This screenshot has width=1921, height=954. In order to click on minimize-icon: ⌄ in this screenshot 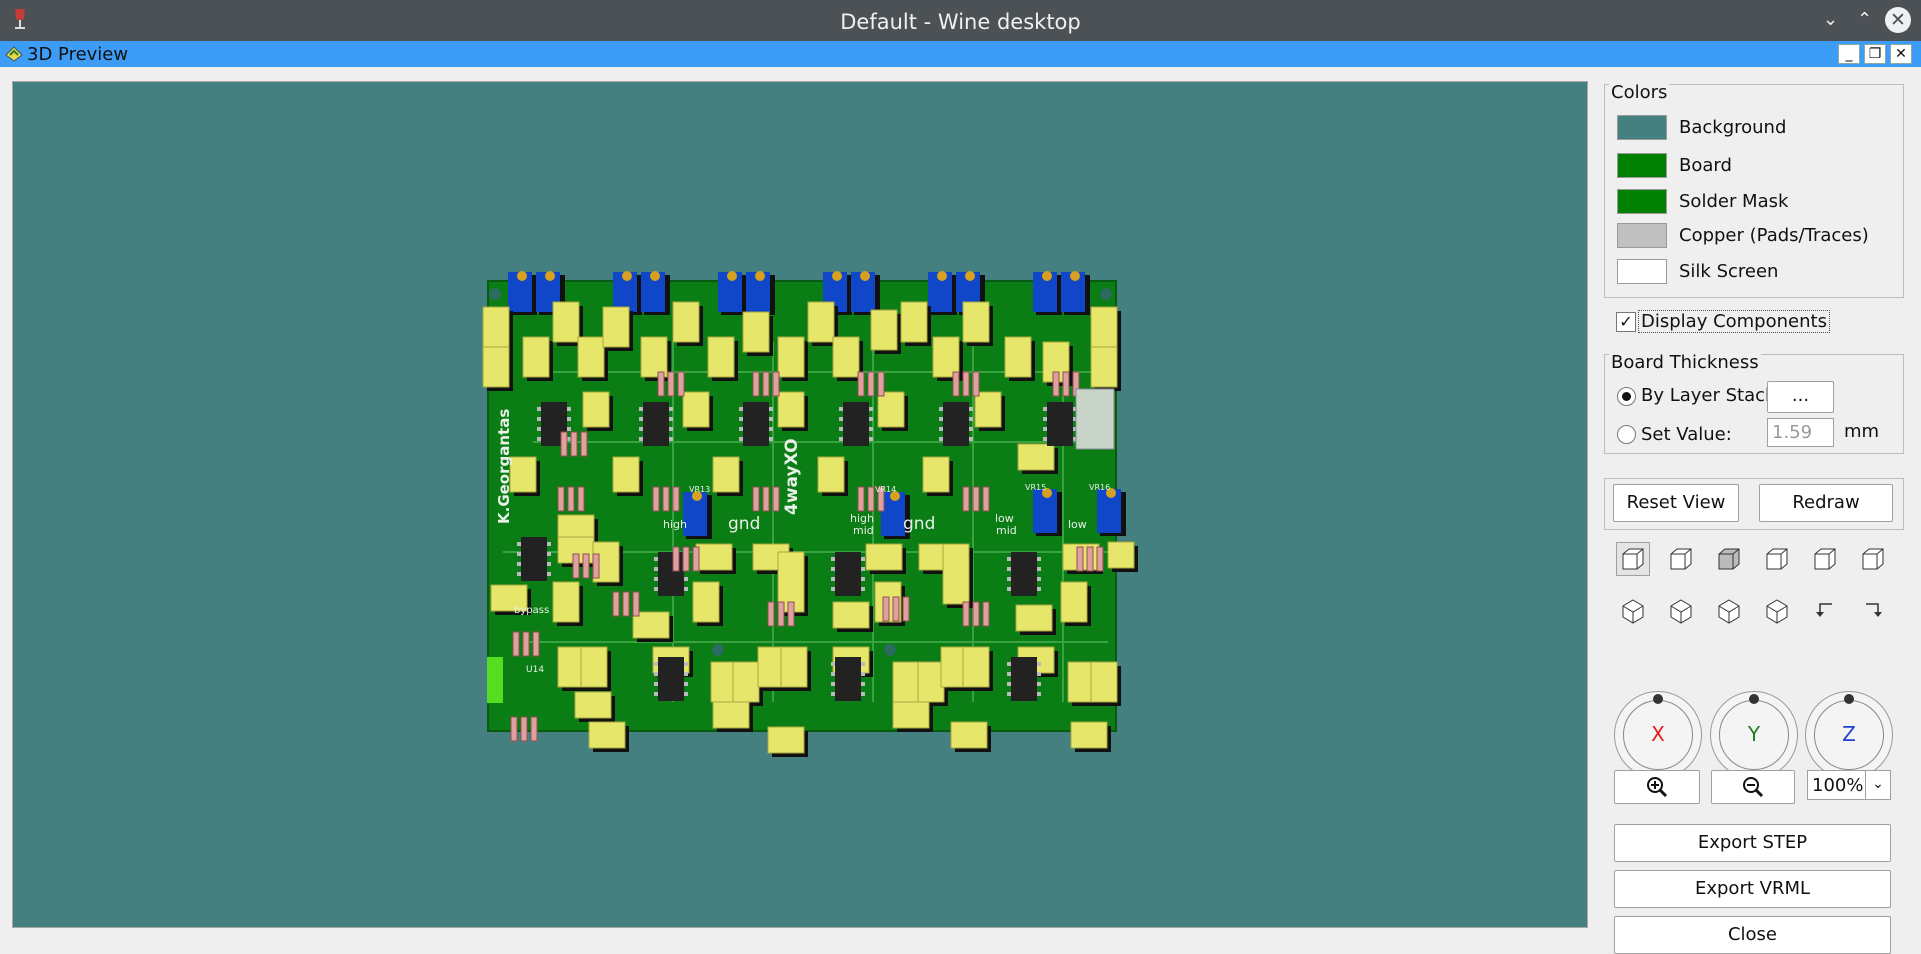, I will do `click(1830, 19)`.